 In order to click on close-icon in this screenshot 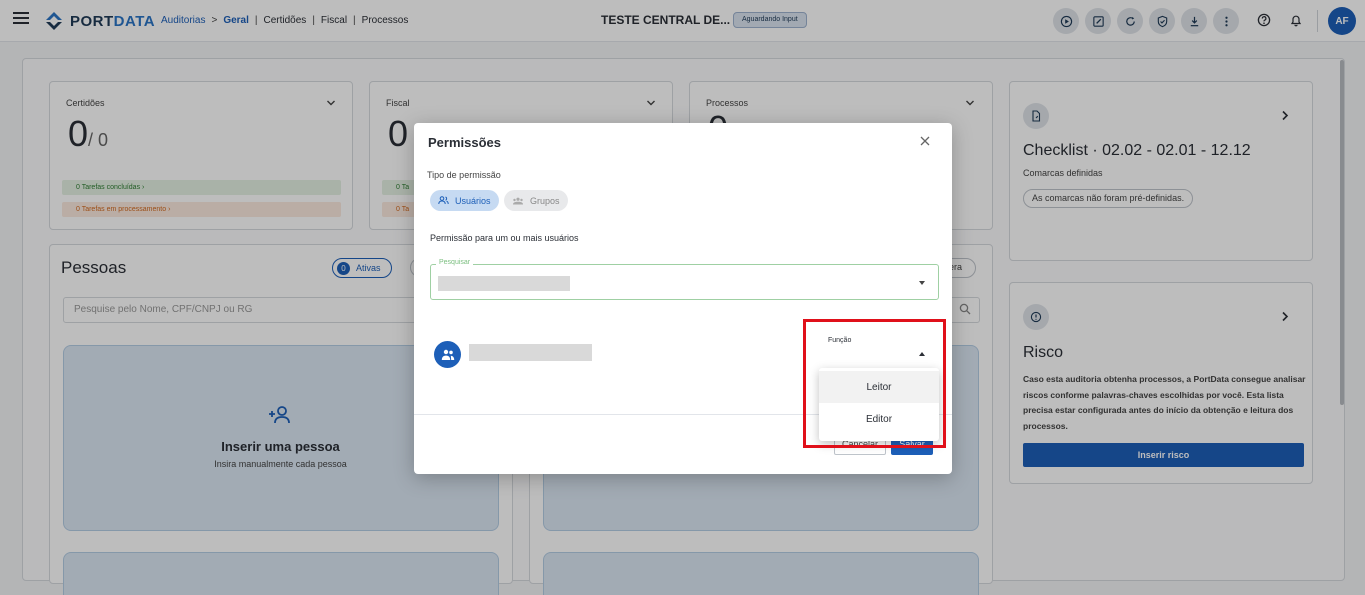, I will do `click(925, 141)`.